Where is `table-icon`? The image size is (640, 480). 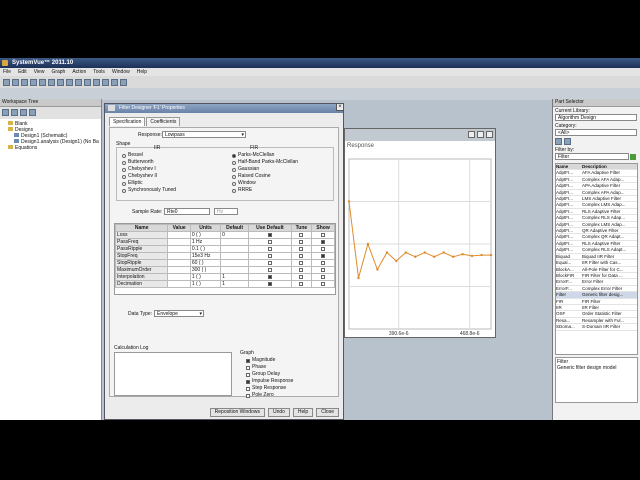 table-icon is located at coordinates (87, 82).